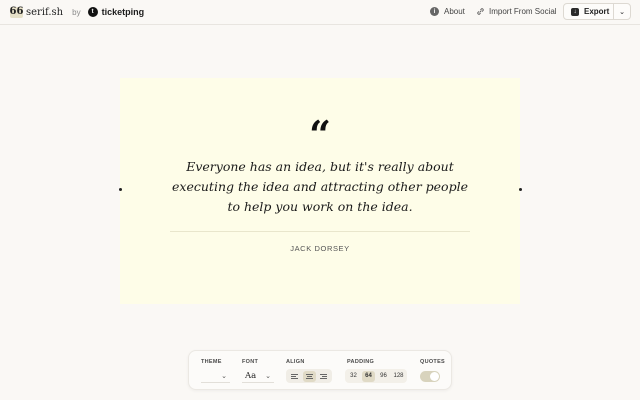 This screenshot has width=640, height=400. I want to click on align-left-button, so click(294, 376).